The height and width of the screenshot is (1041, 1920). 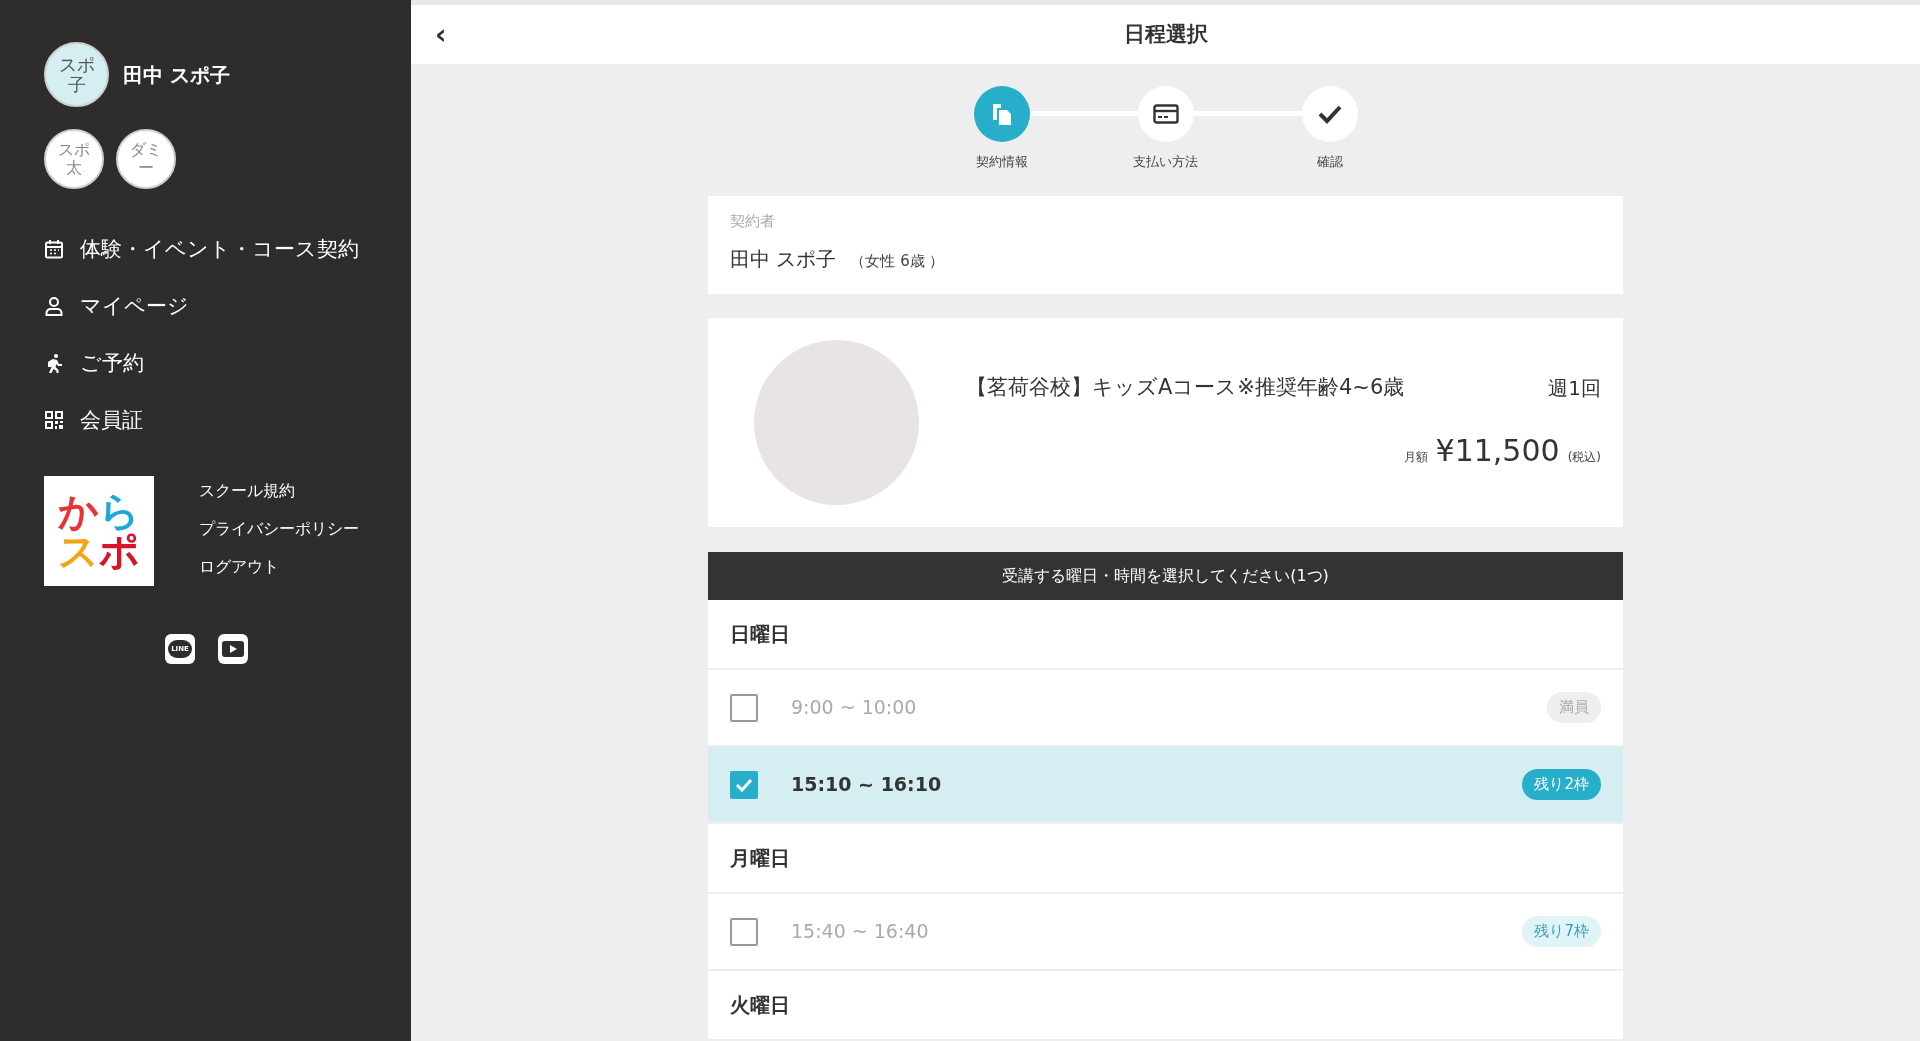 What do you see at coordinates (54, 306) in the screenshot?
I see `user-icon` at bounding box center [54, 306].